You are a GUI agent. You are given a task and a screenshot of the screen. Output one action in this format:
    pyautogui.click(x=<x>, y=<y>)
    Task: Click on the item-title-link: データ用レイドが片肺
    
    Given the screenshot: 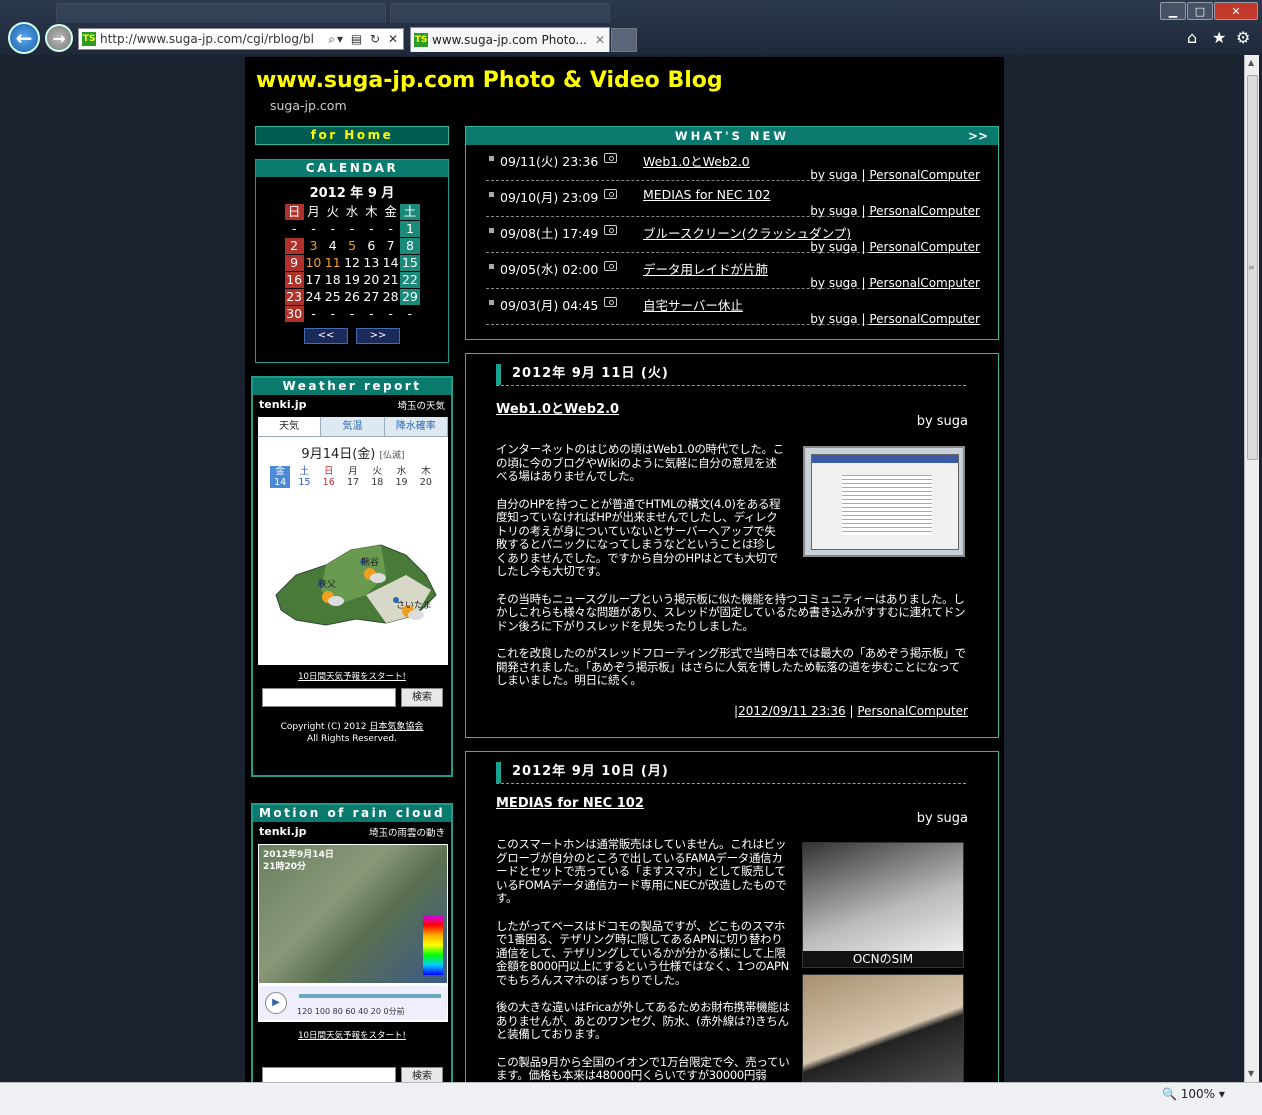 What is the action you would take?
    pyautogui.click(x=705, y=268)
    